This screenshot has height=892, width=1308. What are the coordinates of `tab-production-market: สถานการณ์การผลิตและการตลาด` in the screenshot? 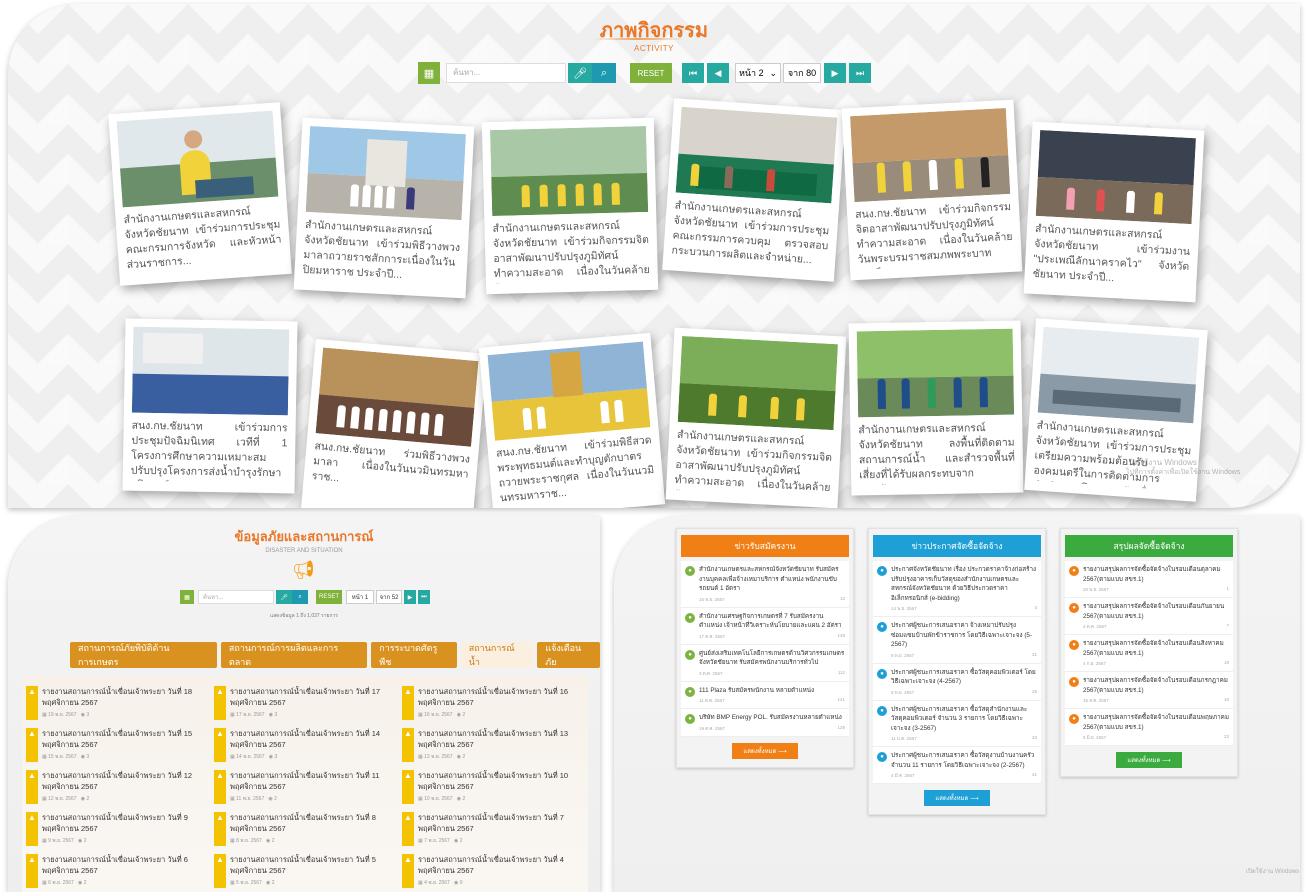 It's located at (294, 655).